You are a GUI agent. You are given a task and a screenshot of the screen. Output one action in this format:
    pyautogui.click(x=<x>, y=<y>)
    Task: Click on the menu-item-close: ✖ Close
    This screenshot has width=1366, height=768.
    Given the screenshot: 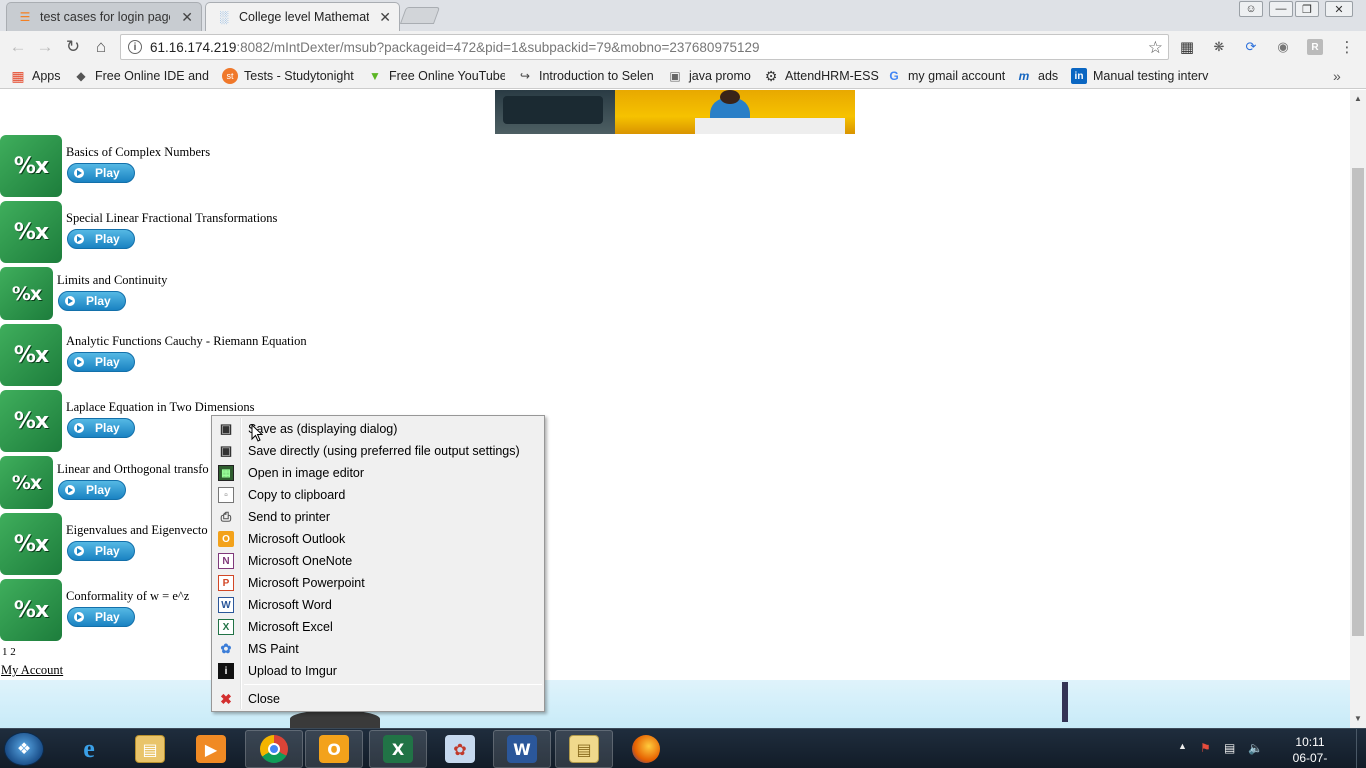 What is the action you would take?
    pyautogui.click(x=378, y=699)
    